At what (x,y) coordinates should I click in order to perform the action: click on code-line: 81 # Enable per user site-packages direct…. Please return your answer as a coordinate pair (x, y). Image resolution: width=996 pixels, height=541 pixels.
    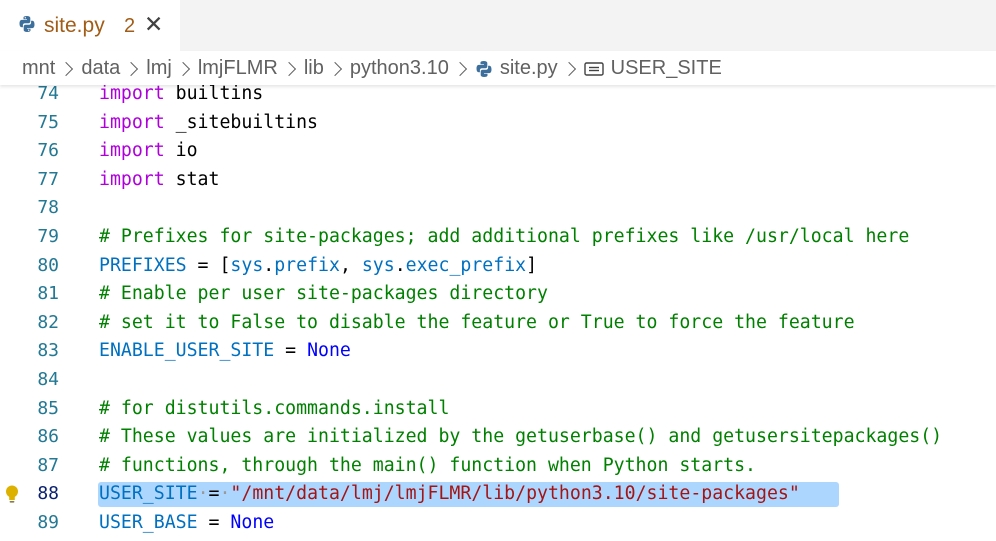
    Looking at the image, I should click on (498, 294).